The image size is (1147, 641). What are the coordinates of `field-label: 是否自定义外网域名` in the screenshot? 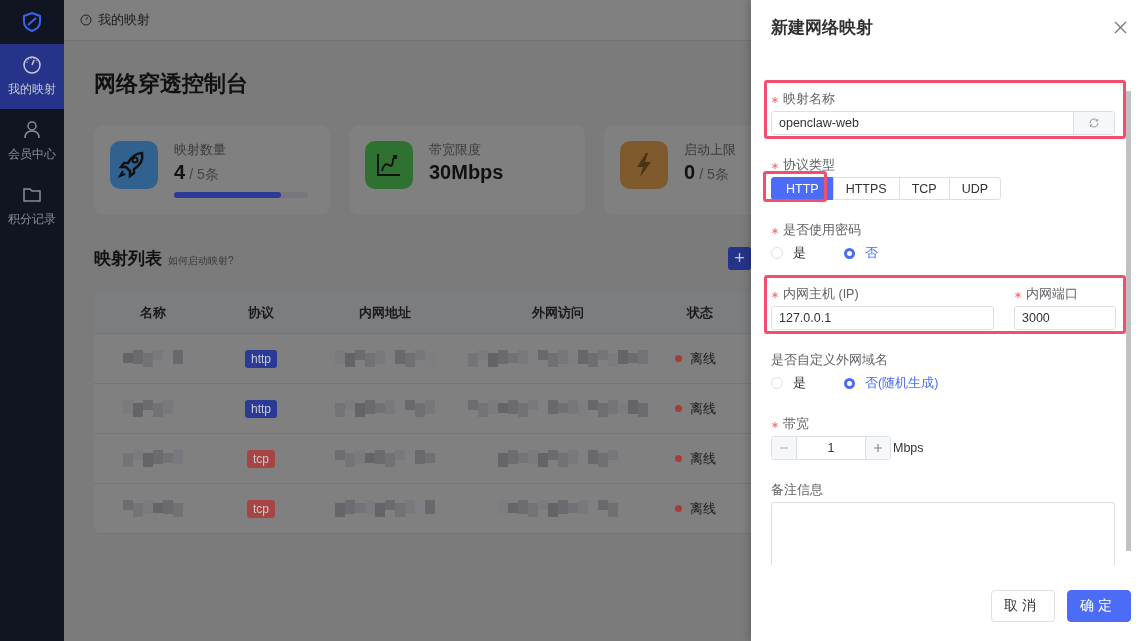 It's located at (829, 360).